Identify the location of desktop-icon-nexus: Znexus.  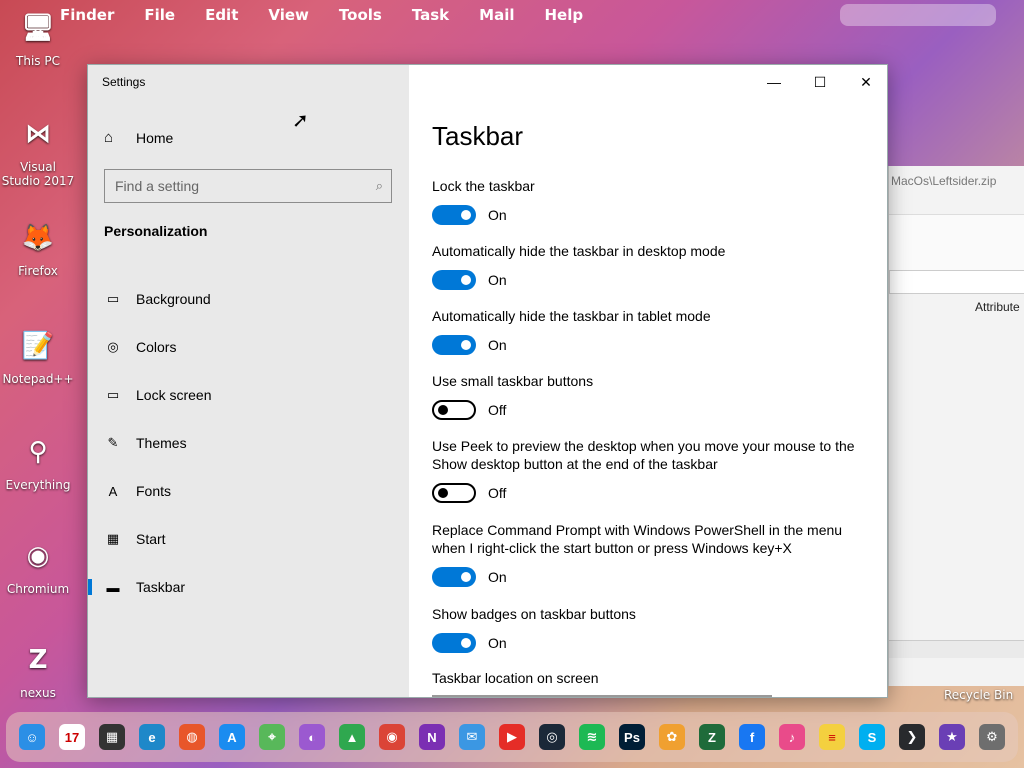
(38, 668).